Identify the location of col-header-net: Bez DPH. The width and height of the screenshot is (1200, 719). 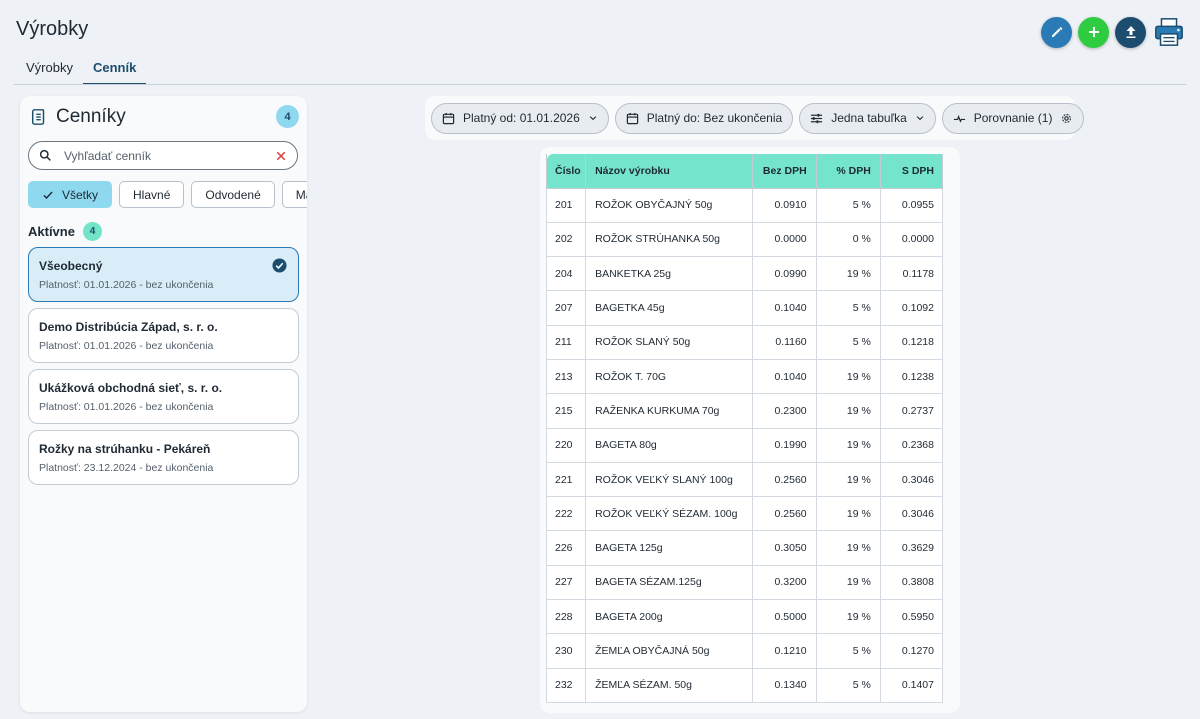
(784, 171).